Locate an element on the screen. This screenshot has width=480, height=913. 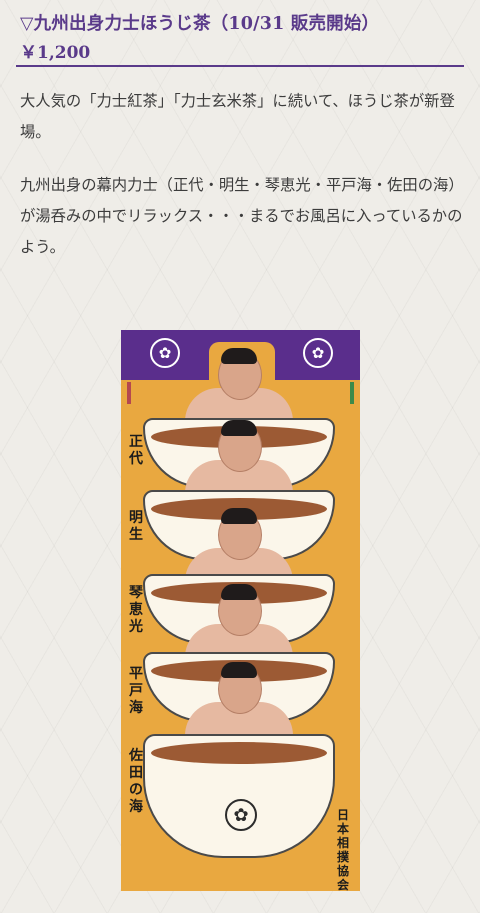
wrestler-name-label: 佐田の海 is located at coordinates (136, 781).